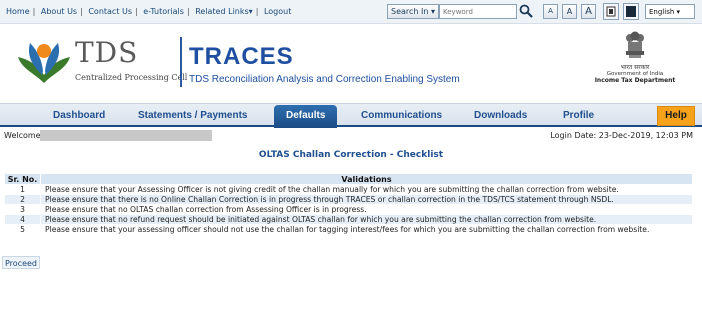 The image size is (702, 316). What do you see at coordinates (500, 115) in the screenshot?
I see `nav-downloads: Downloads` at bounding box center [500, 115].